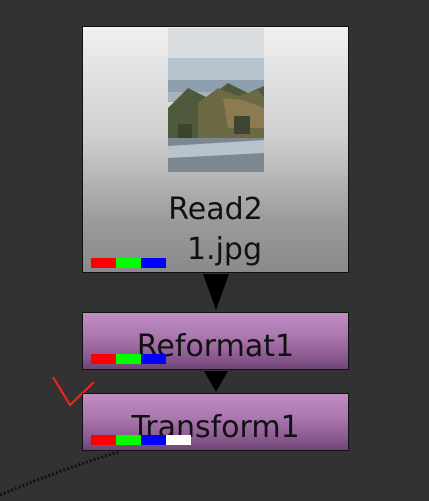  What do you see at coordinates (215, 209) in the screenshot?
I see `read-node-title: Read2` at bounding box center [215, 209].